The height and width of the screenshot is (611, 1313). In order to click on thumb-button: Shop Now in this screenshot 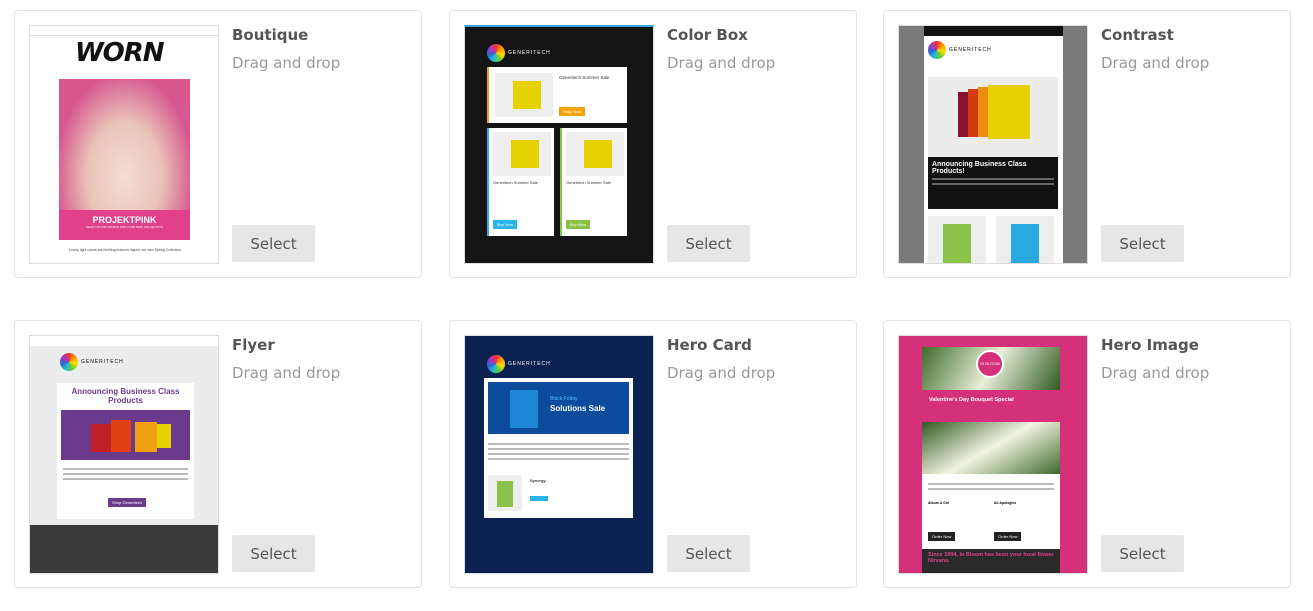, I will do `click(572, 111)`.